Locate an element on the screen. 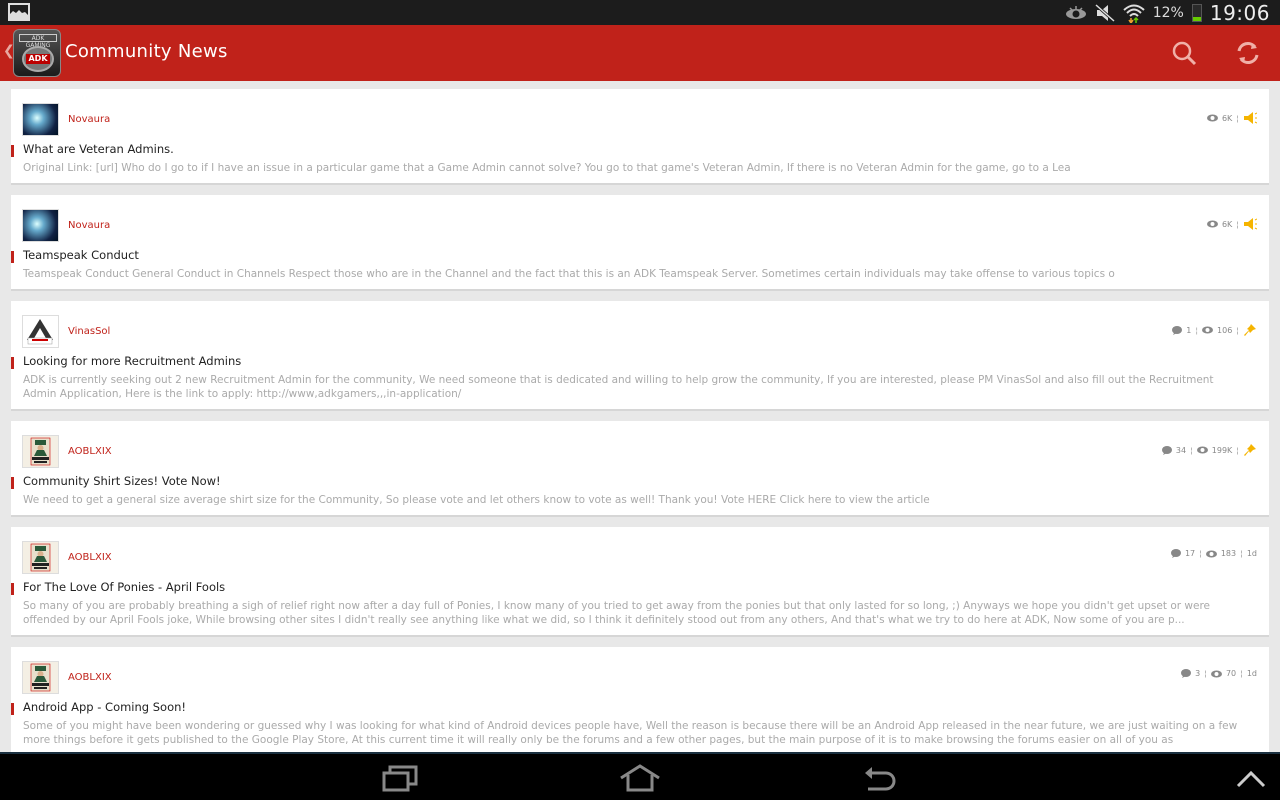  app-logo: ADK GAMING ADK is located at coordinates (37, 53).